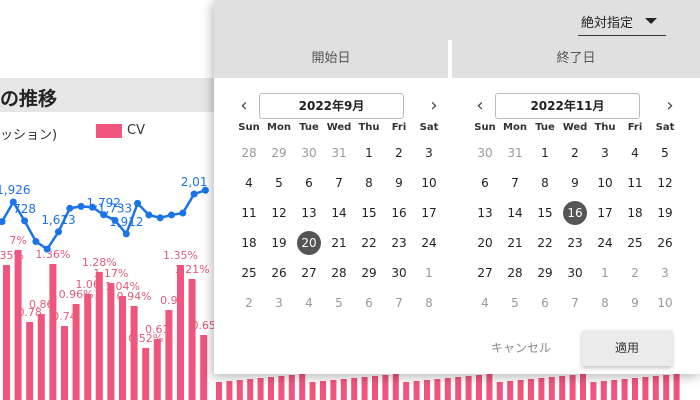 The height and width of the screenshot is (400, 700). I want to click on tab-start-date: 開始日, so click(331, 59).